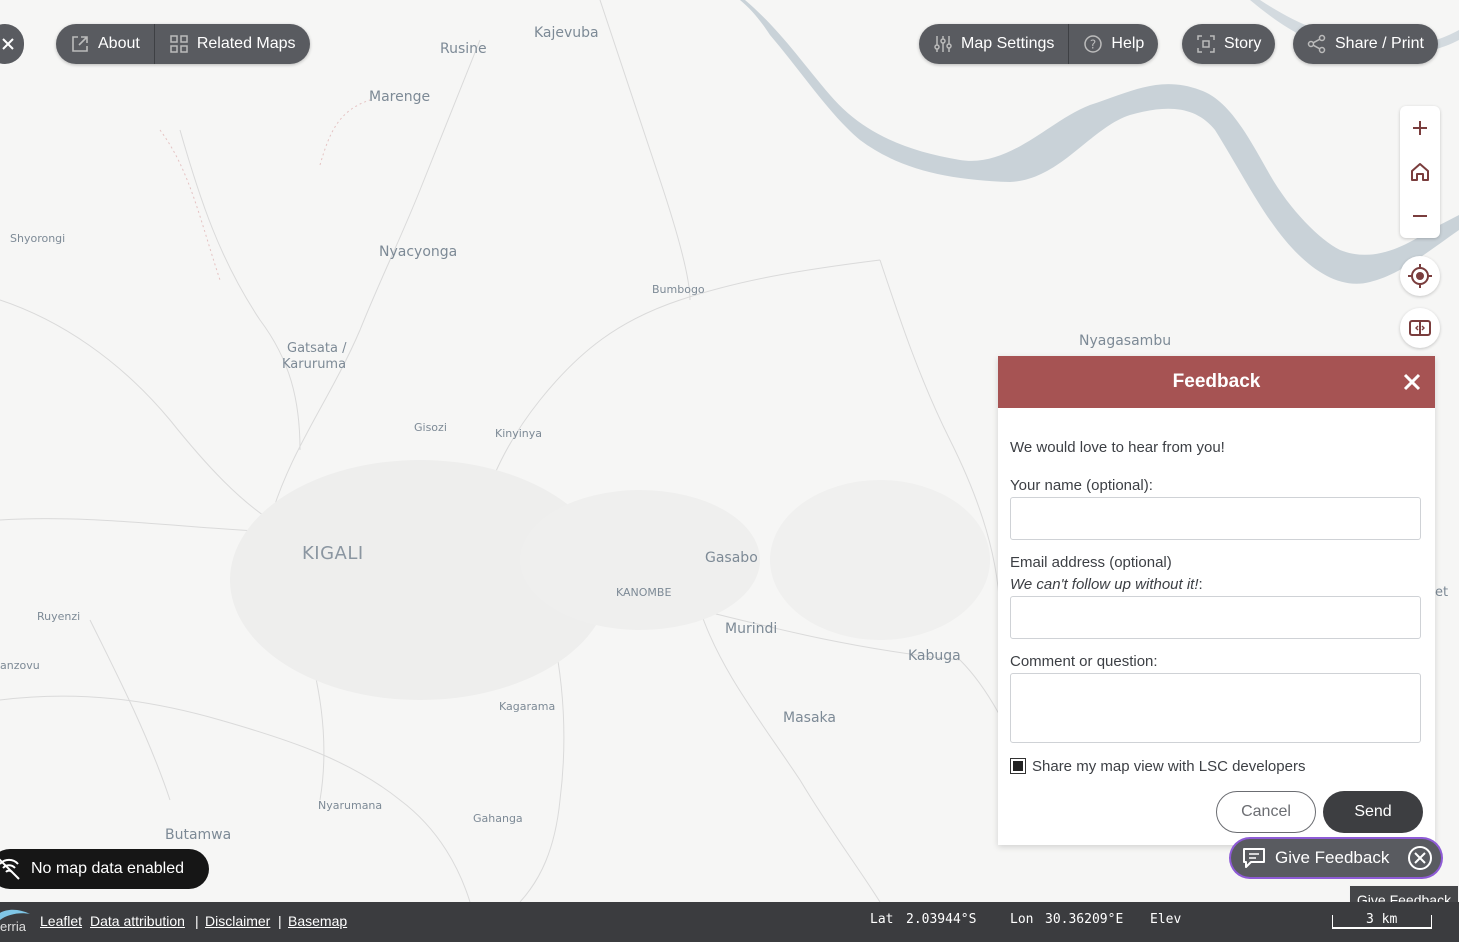 The height and width of the screenshot is (942, 1459). I want to click on share-print-button: Share / Print, so click(1365, 44).